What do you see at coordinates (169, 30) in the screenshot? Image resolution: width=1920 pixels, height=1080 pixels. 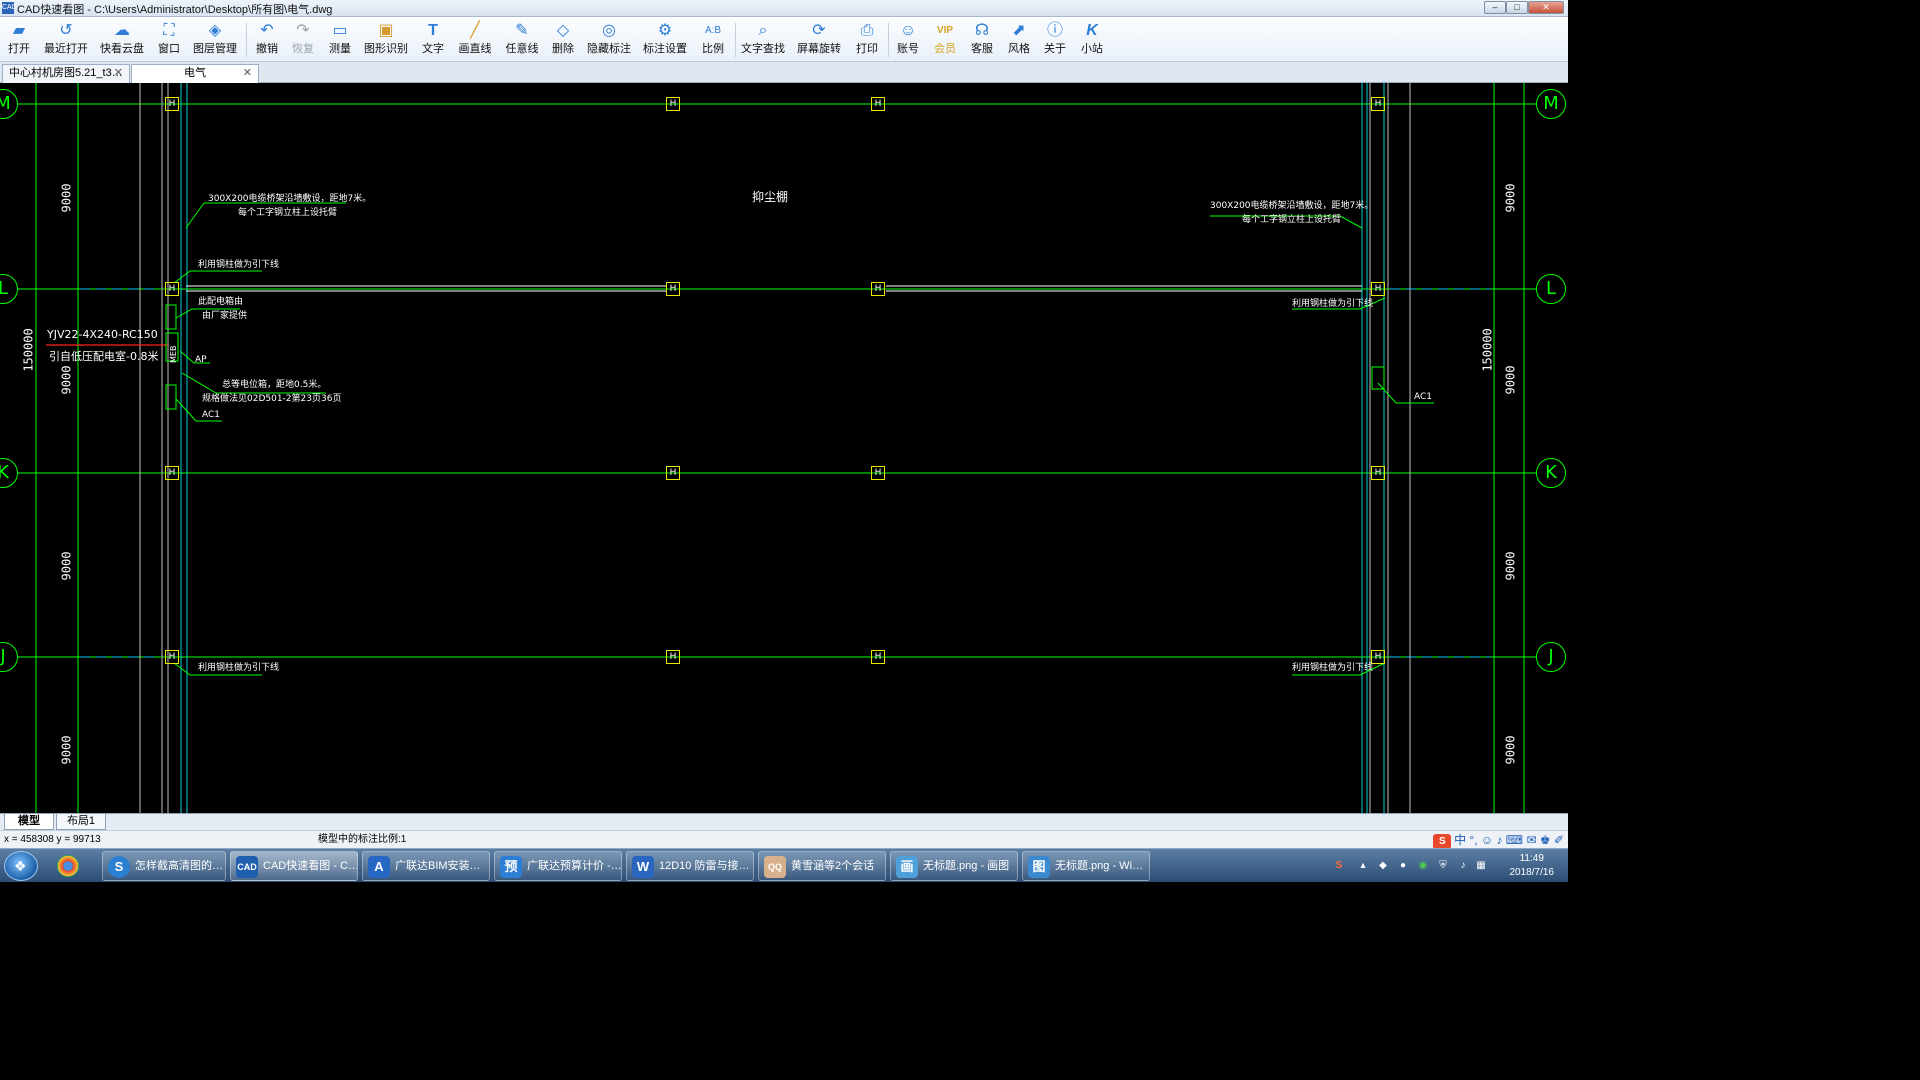 I see `window-frame-icon: ⛶` at bounding box center [169, 30].